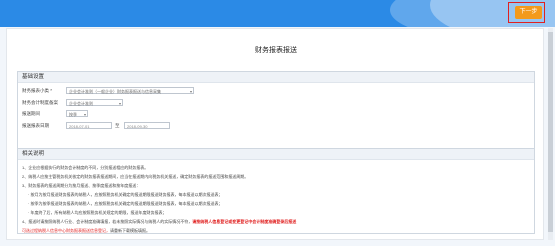 Image resolution: width=555 pixels, height=246 pixels. Describe the element at coordinates (130, 230) in the screenshot. I see `note-text: 请重新下载模板填报。` at that location.